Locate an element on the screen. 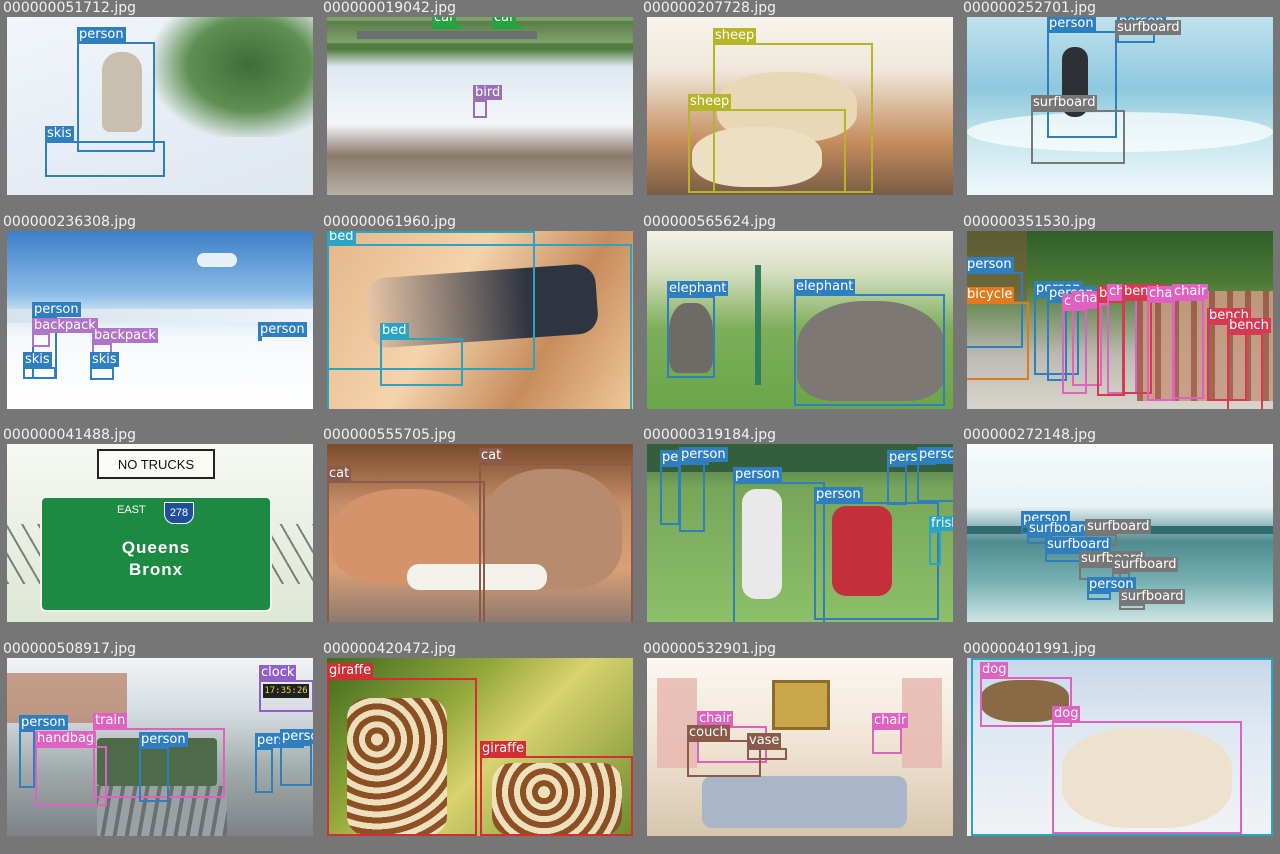  detection-label: bird is located at coordinates (488, 92).